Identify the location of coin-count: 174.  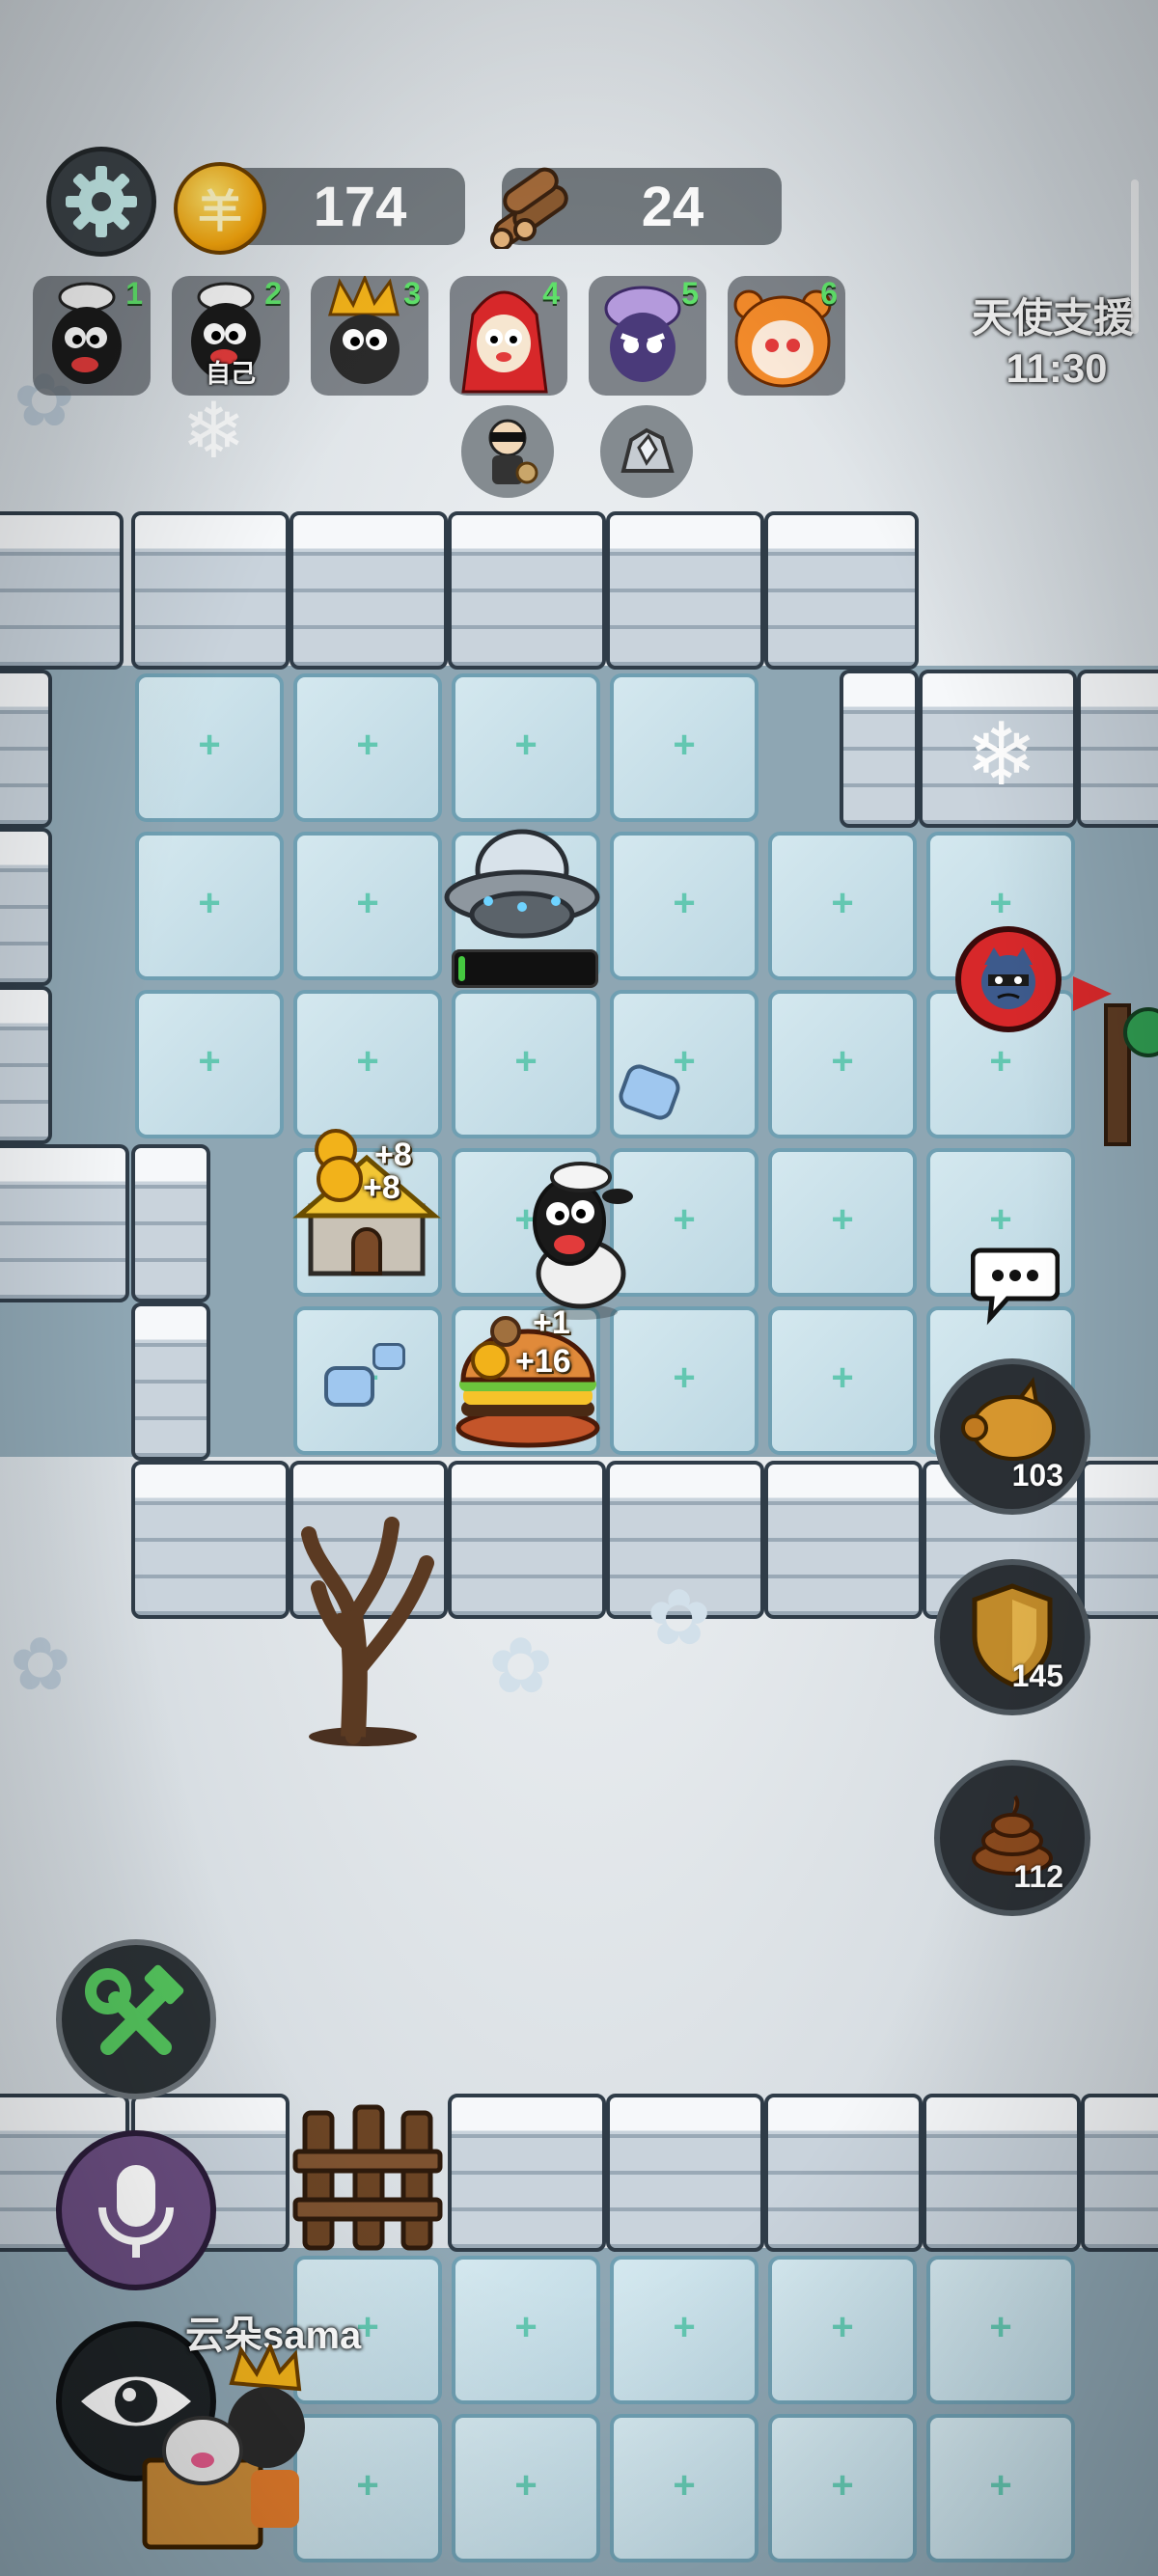
(360, 206).